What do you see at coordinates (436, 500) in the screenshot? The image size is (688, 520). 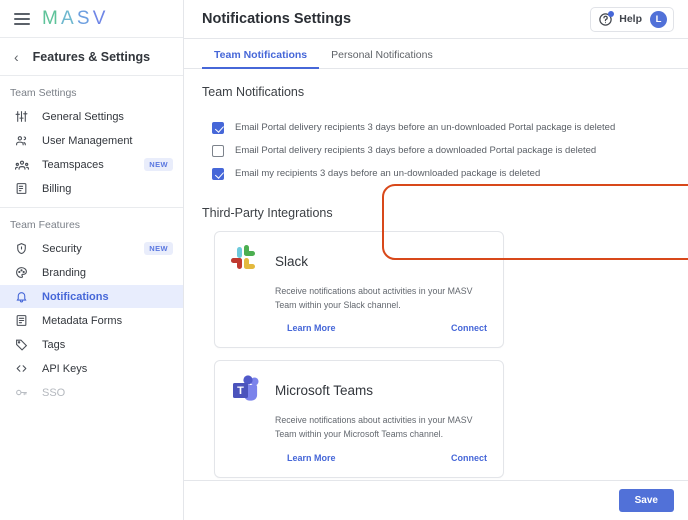 I see `footer-bar: Save` at bounding box center [436, 500].